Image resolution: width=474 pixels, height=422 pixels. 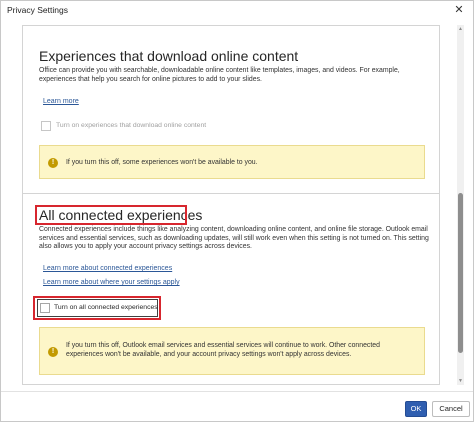 I want to click on chevron-down-icon: ▼, so click(x=460, y=381).